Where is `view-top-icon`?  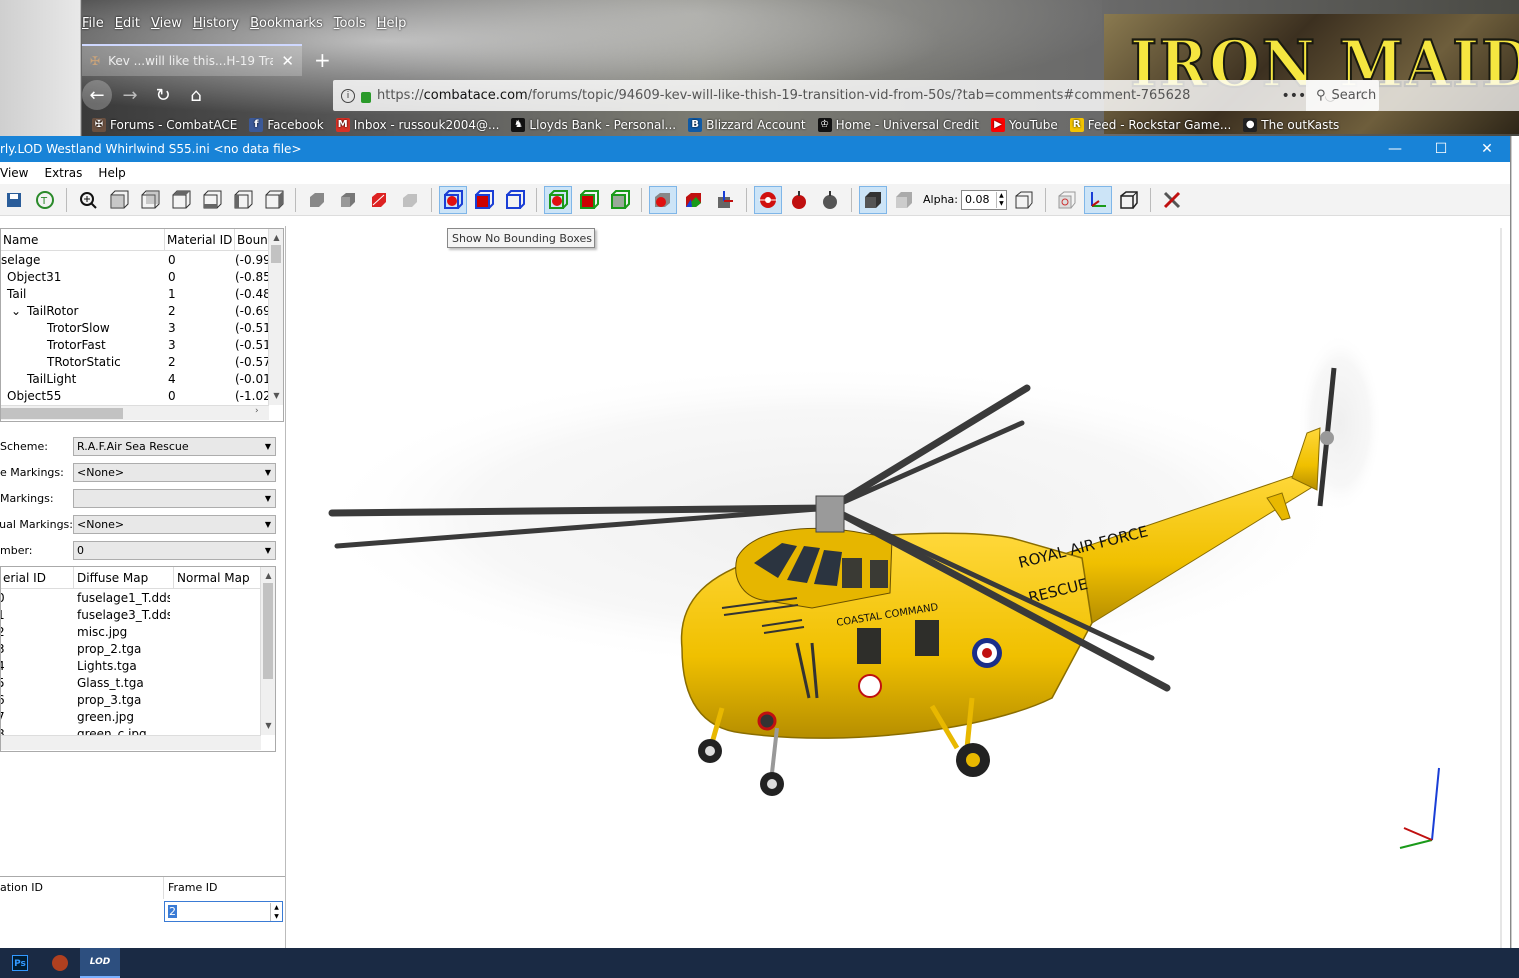
view-top-icon is located at coordinates (181, 200).